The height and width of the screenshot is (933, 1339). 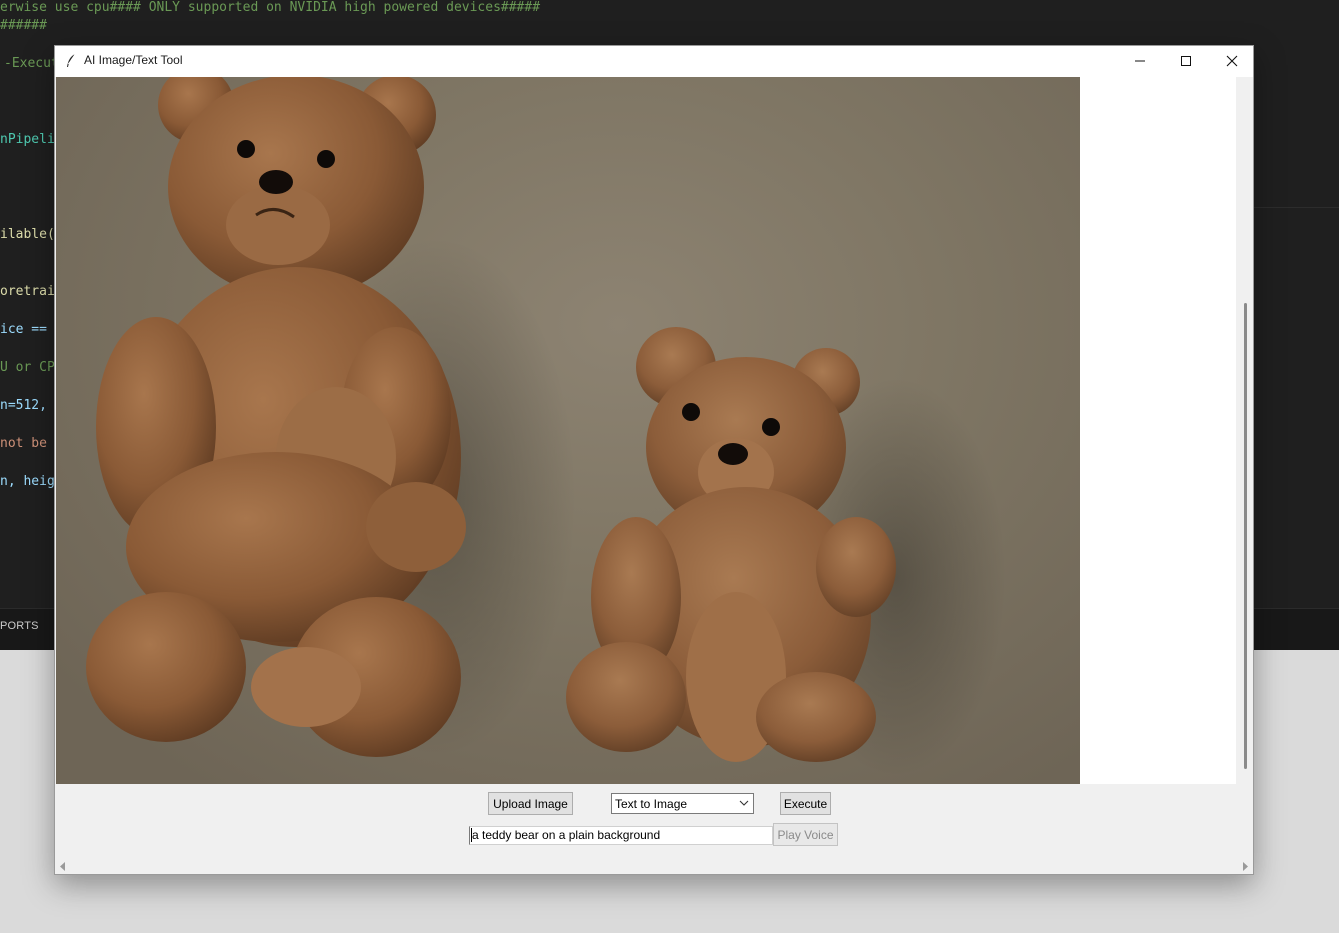 I want to click on mode-select: Text to Image, so click(x=682, y=803).